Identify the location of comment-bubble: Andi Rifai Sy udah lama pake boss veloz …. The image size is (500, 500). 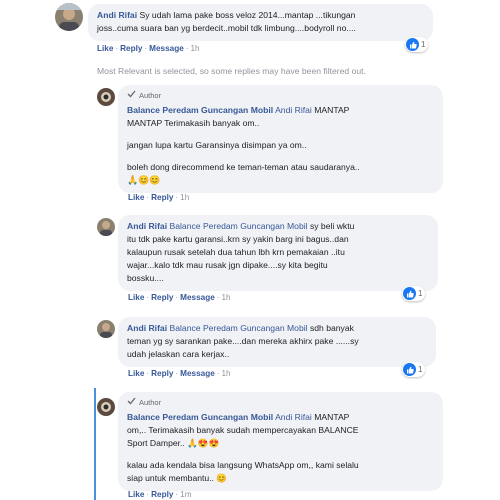
(260, 22).